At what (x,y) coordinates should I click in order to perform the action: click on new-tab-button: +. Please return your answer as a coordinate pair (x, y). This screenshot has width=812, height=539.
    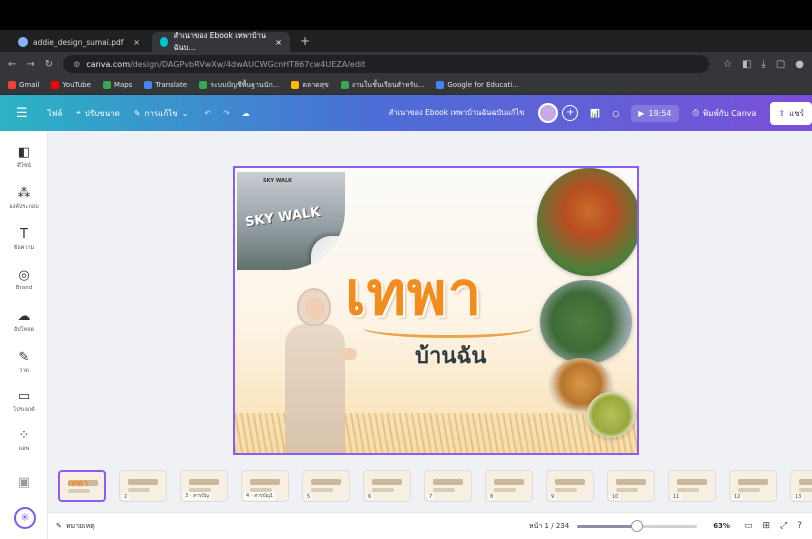
    Looking at the image, I should click on (305, 42).